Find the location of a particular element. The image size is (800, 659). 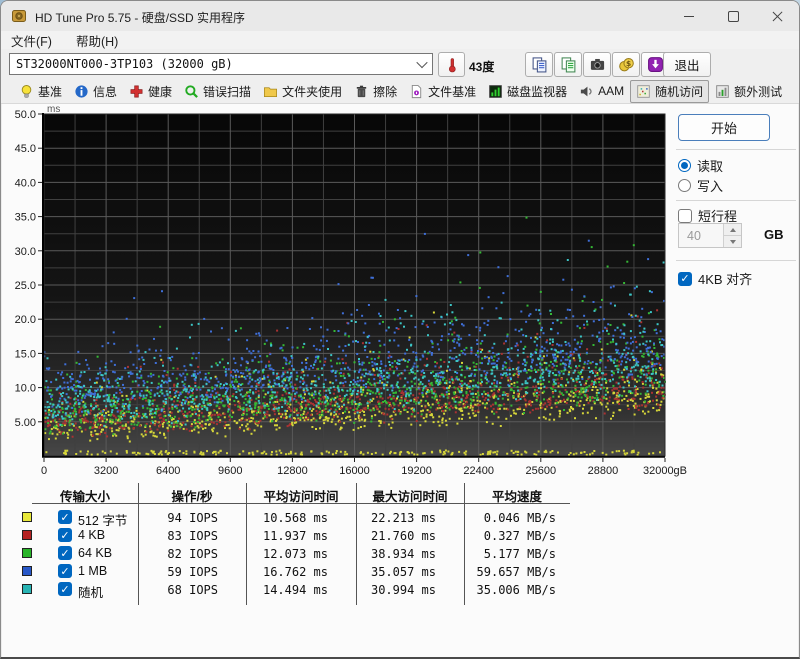

stepper-down-button is located at coordinates (732, 241).